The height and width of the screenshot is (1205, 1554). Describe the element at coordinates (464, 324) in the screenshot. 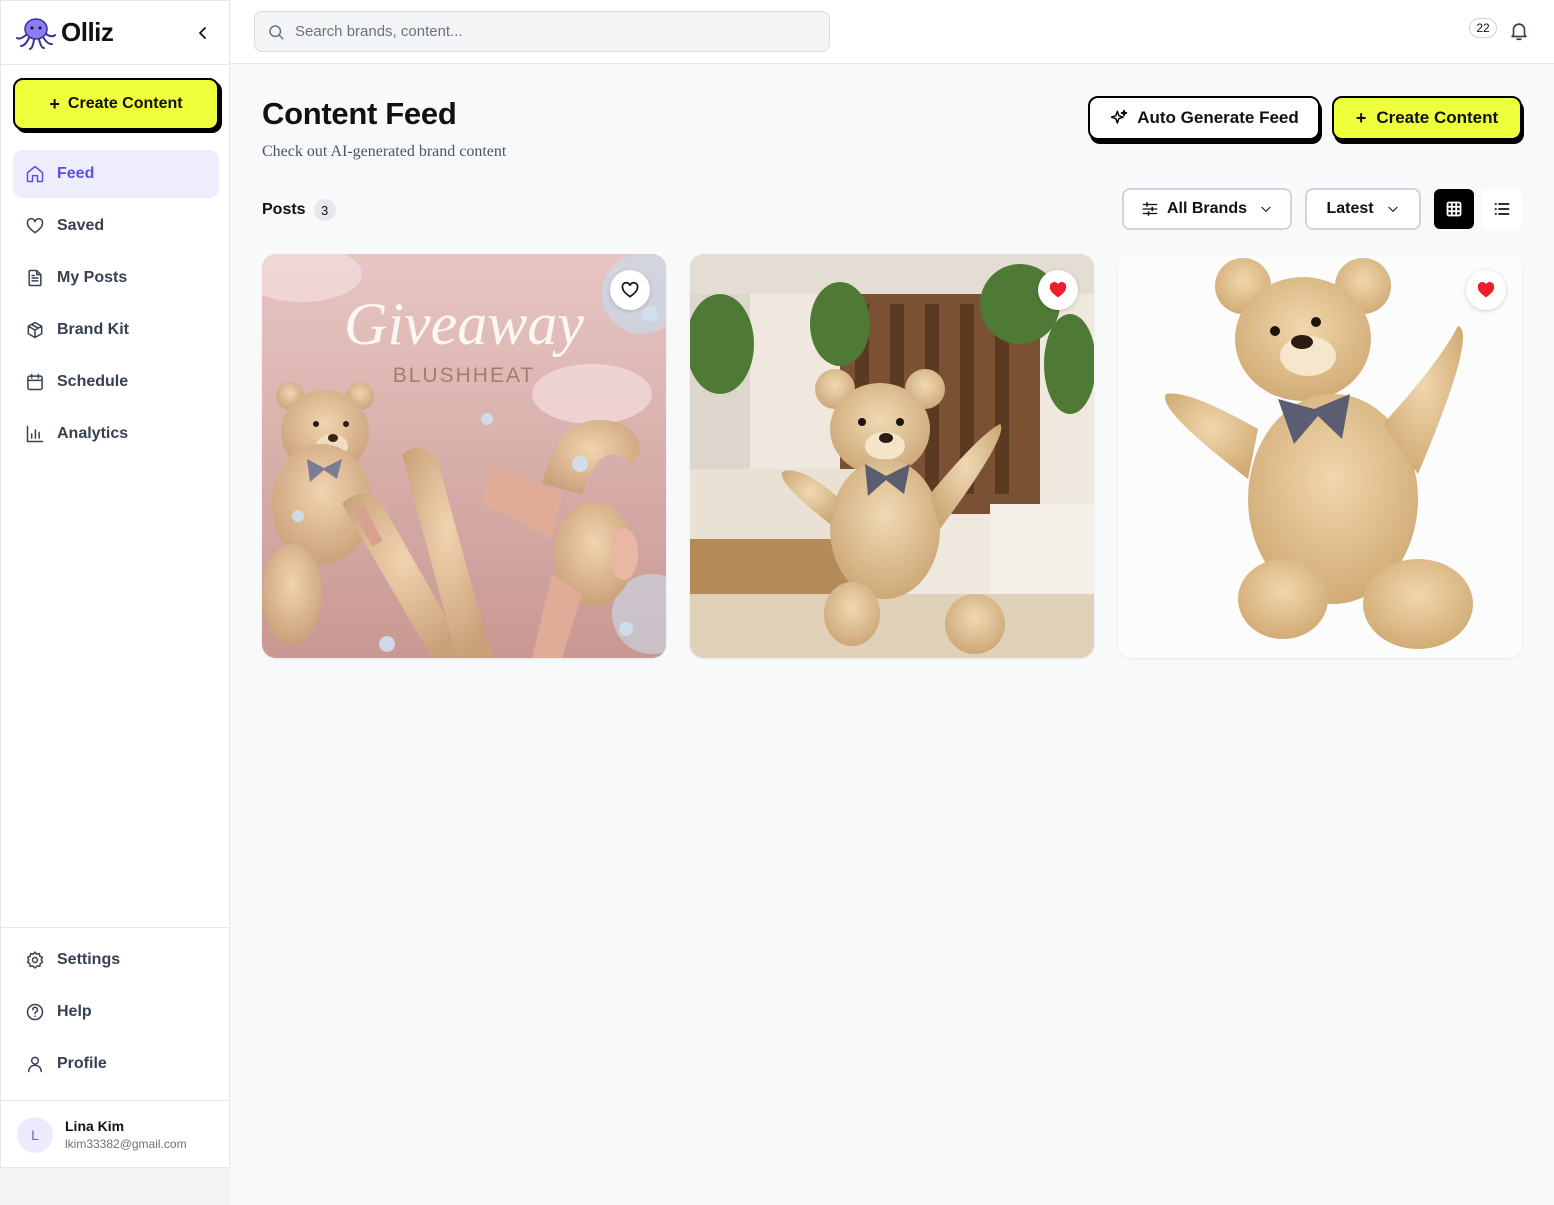

I see `post-title-text: Giveaway` at that location.